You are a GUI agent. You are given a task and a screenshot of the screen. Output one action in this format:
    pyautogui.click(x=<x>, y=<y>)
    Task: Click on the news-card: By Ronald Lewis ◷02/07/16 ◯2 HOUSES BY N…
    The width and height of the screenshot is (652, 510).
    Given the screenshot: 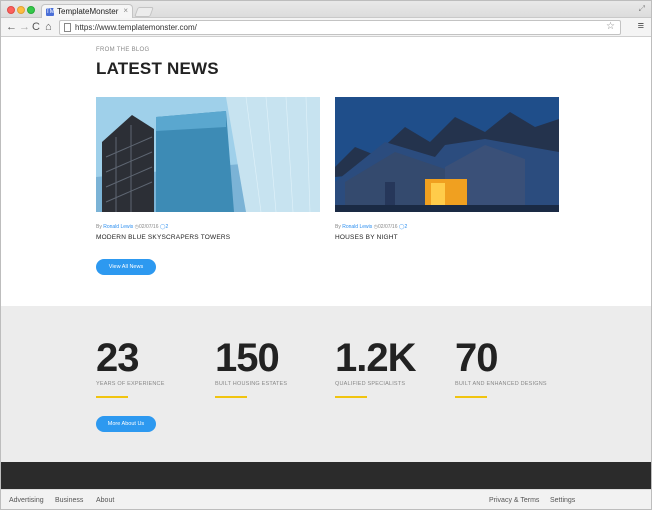 What is the action you would take?
    pyautogui.click(x=447, y=169)
    